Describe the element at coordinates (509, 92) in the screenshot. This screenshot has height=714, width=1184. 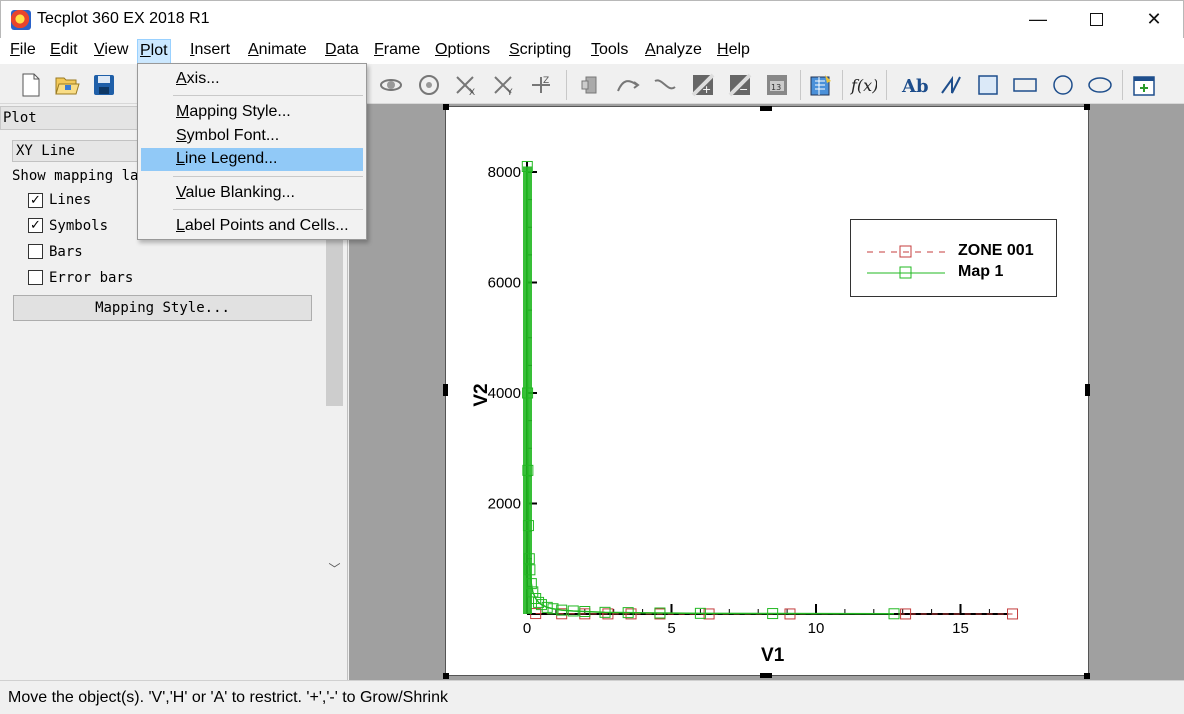
I see `svg-text: Y` at that location.